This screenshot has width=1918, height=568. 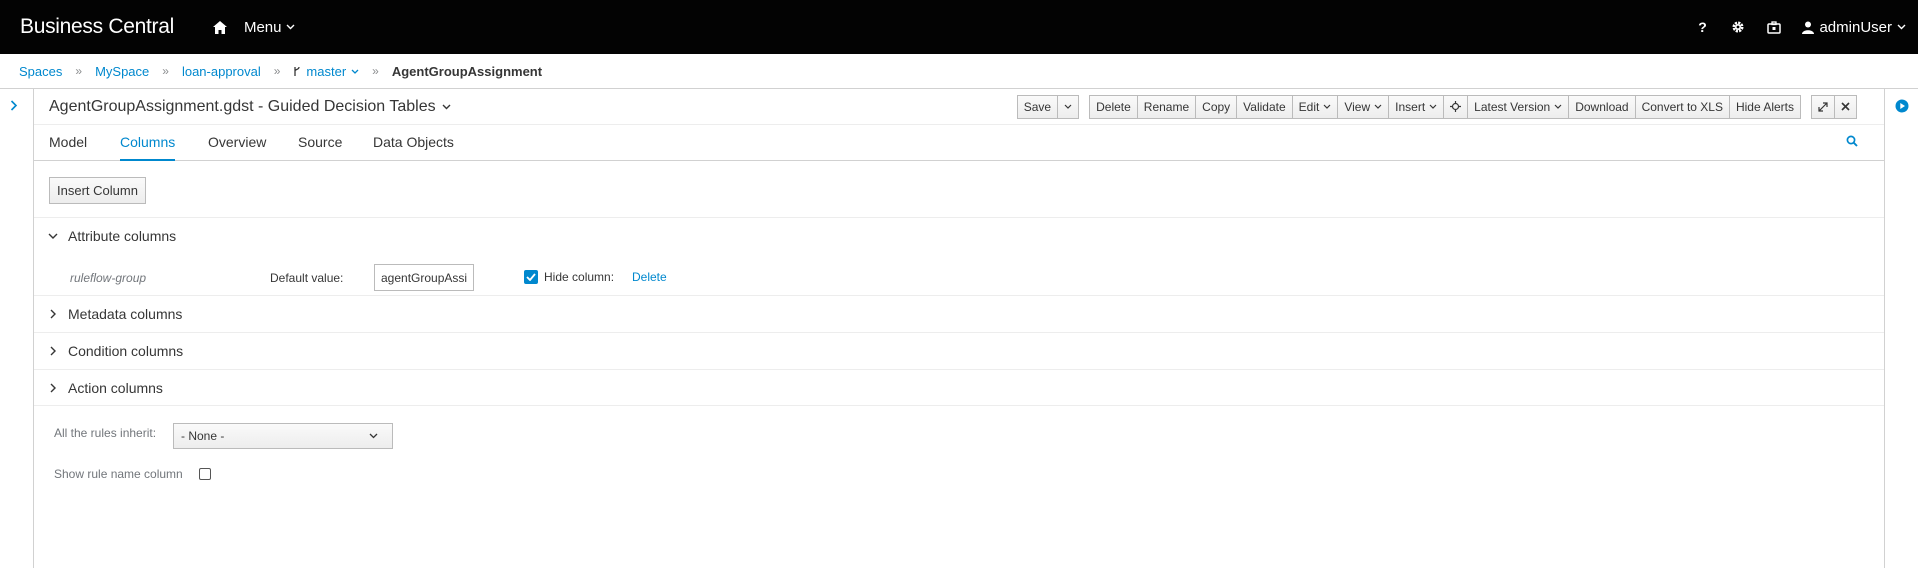 What do you see at coordinates (148, 143) in the screenshot?
I see `tab-columns: Columns` at bounding box center [148, 143].